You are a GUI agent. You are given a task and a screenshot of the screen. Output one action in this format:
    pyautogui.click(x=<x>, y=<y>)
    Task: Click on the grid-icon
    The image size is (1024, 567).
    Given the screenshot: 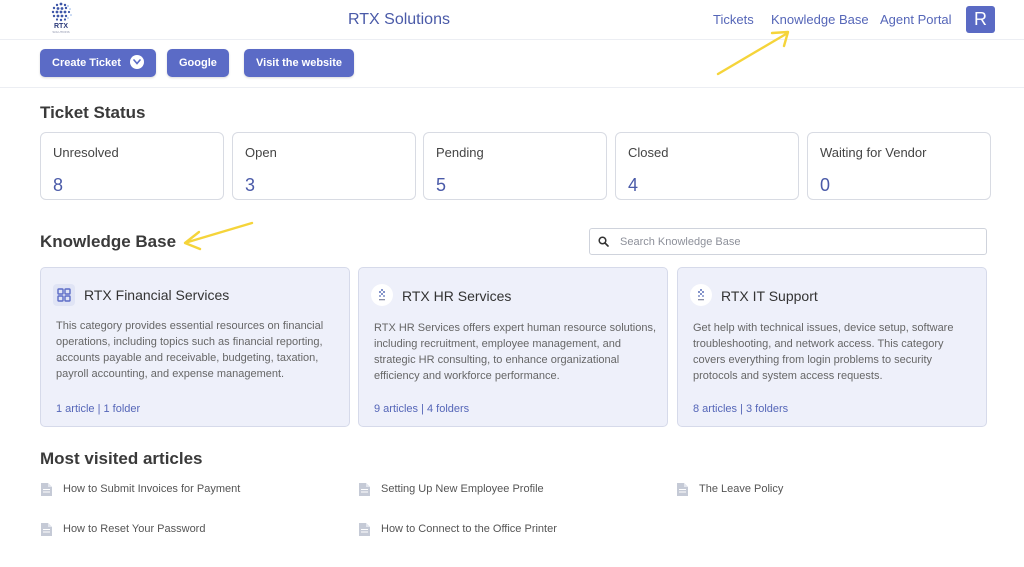 What is the action you would take?
    pyautogui.click(x=64, y=295)
    